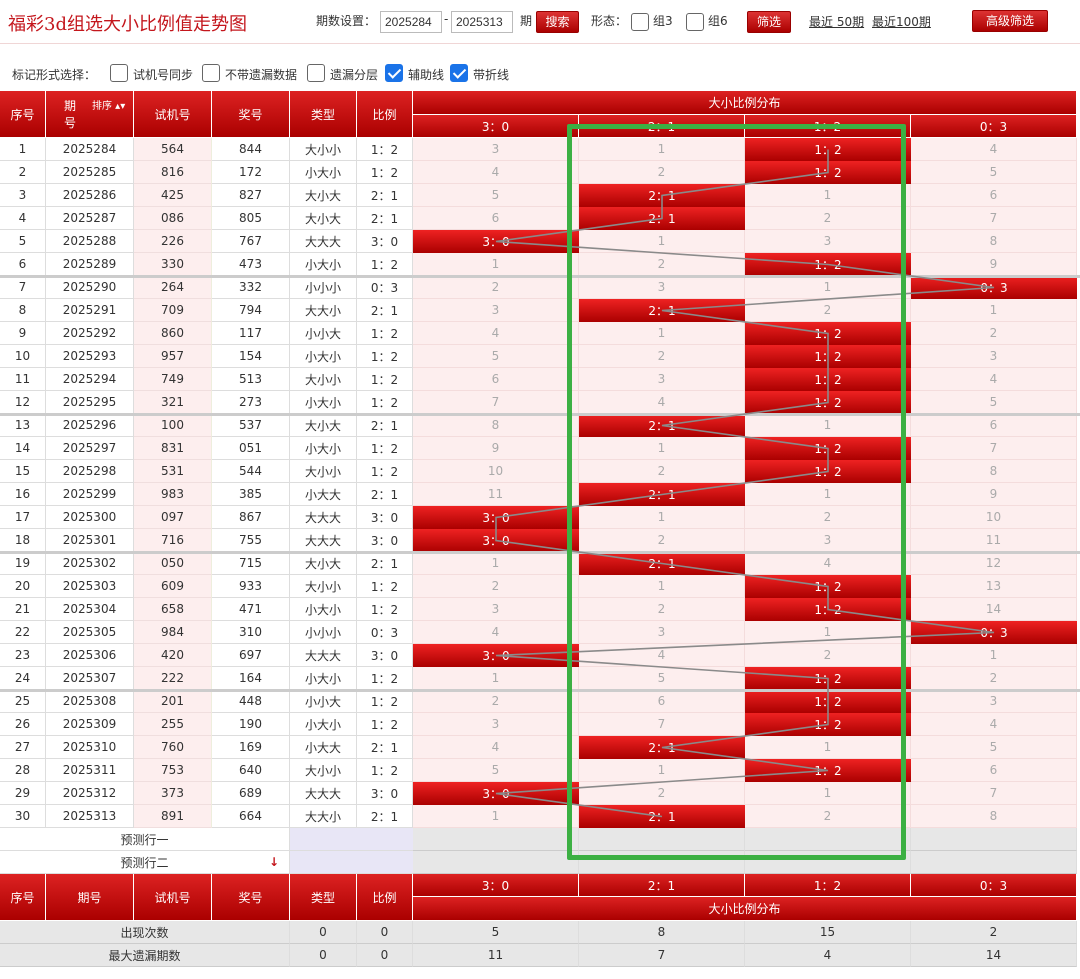 This screenshot has height=979, width=1080. I want to click on polyline-checkbox, so click(459, 73).